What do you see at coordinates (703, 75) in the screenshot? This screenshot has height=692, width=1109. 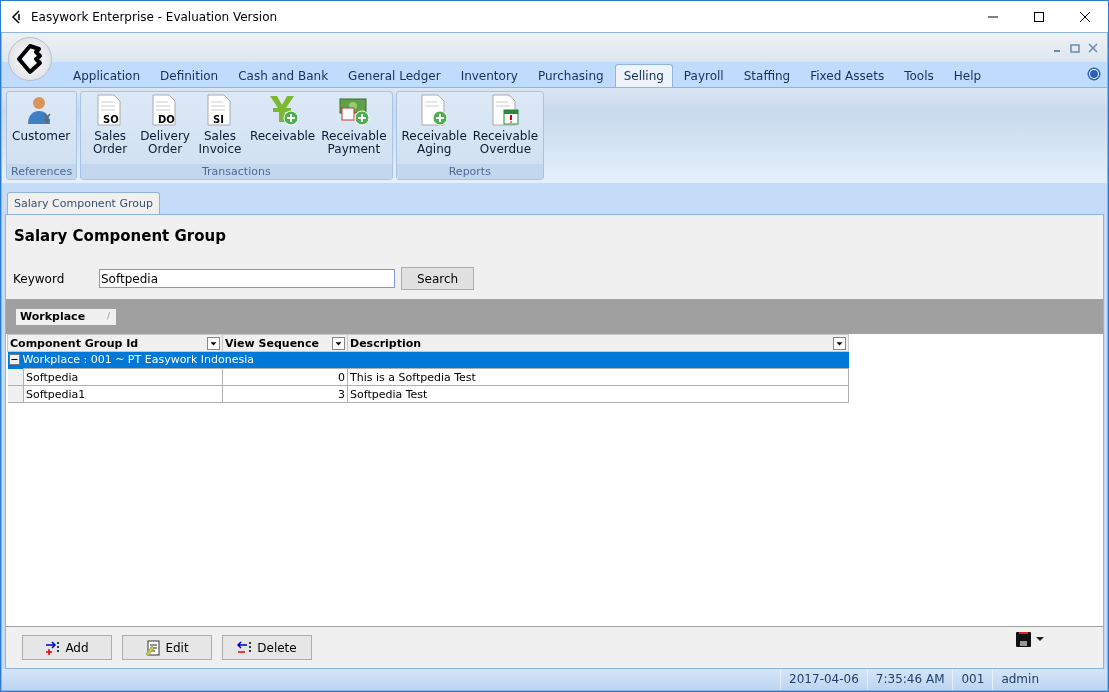 I see `ribbon-tab: Payroll` at bounding box center [703, 75].